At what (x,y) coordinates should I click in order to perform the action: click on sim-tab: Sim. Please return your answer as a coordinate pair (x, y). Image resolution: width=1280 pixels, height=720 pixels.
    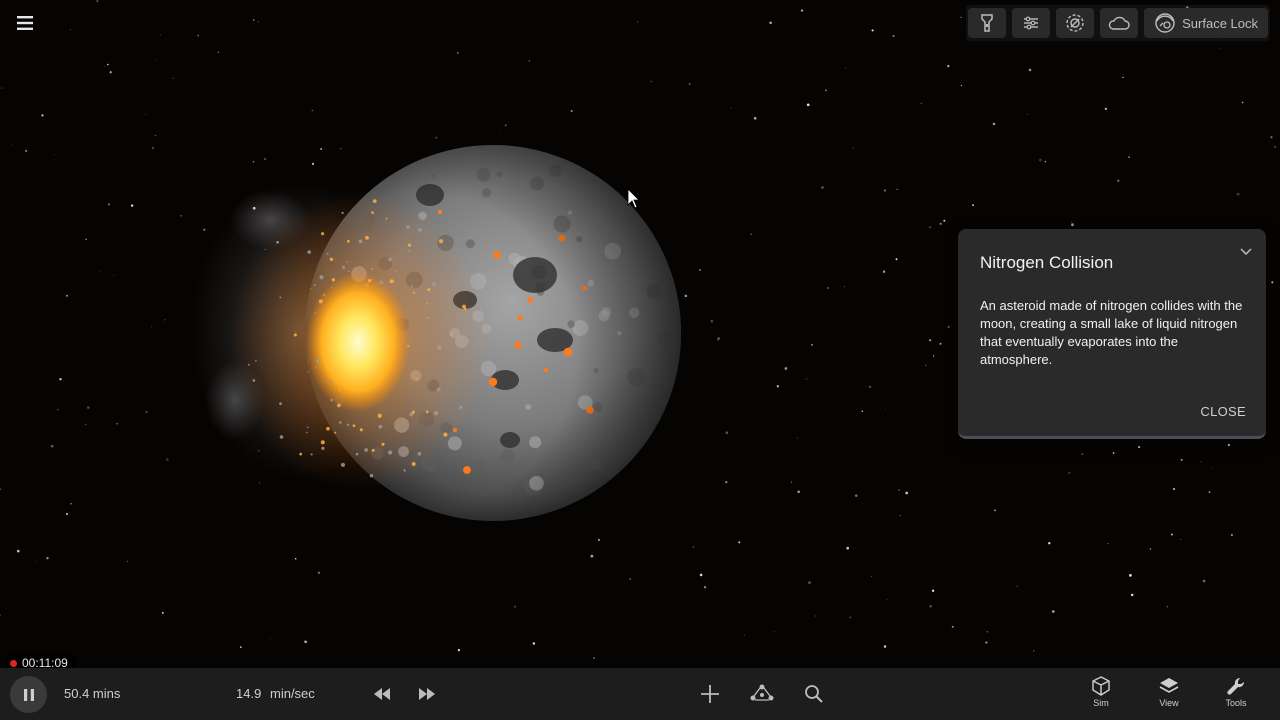
    Looking at the image, I should click on (1101, 696).